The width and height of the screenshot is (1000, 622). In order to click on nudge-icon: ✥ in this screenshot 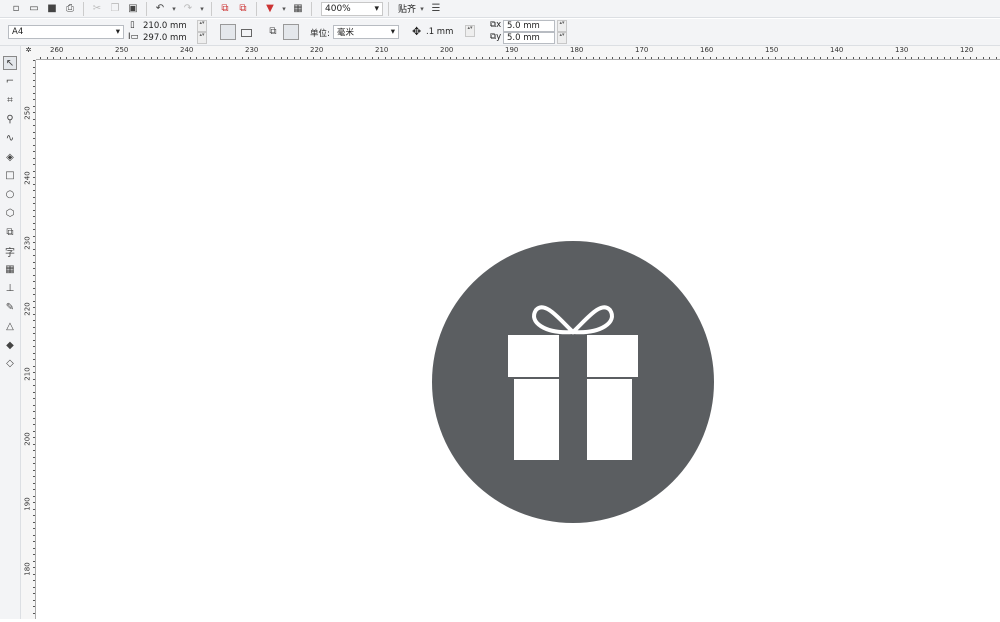, I will do `click(417, 31)`.